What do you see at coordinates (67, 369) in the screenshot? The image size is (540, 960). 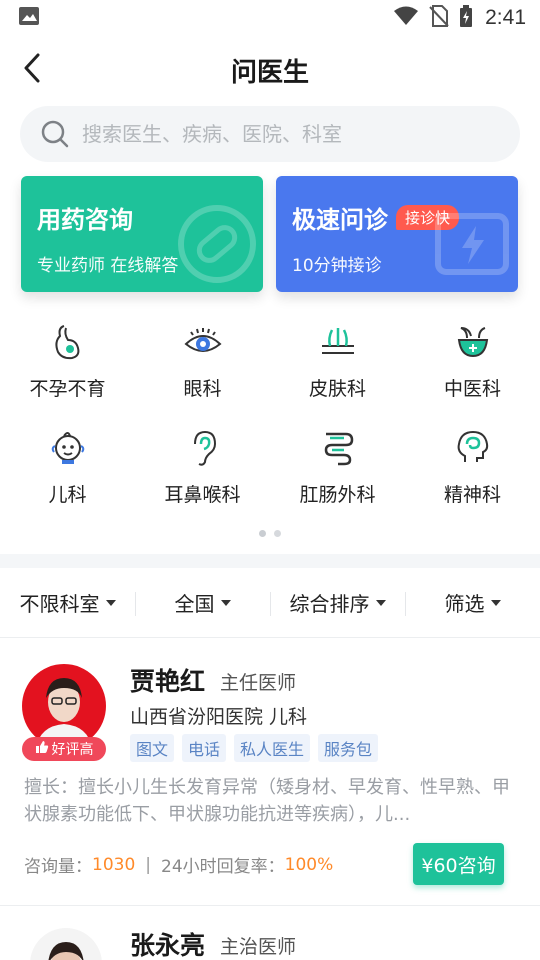 I see `dept-infertility: 不孕不育` at bounding box center [67, 369].